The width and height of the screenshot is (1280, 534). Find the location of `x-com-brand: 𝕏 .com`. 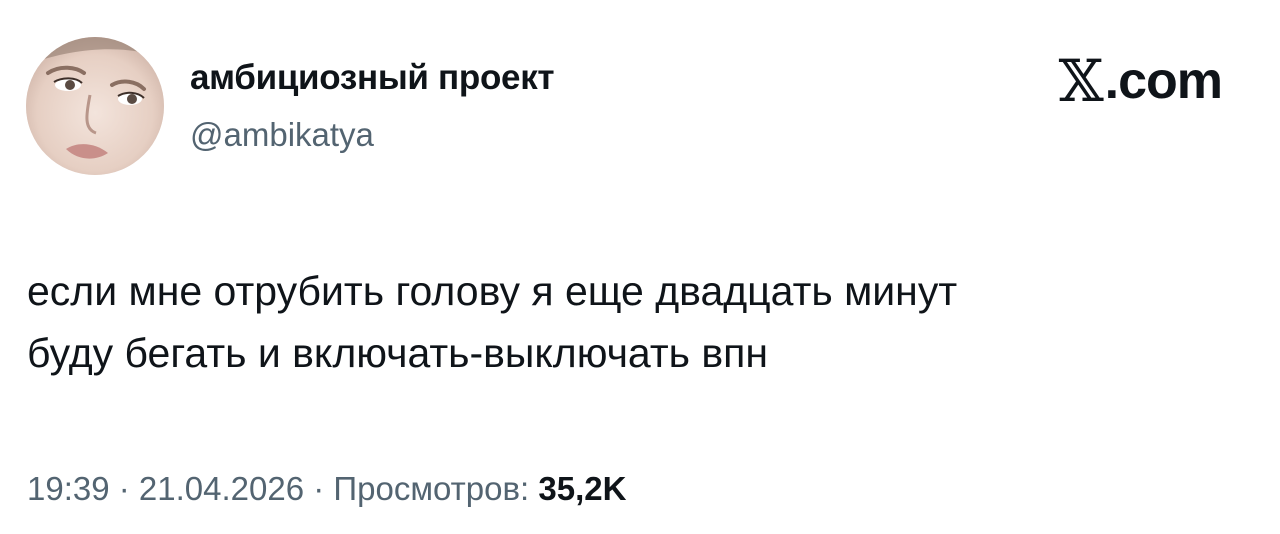

x-com-brand: 𝕏 .com is located at coordinates (1140, 81).